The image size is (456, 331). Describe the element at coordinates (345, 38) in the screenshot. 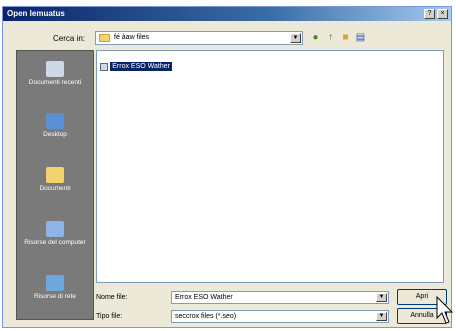

I see `new-folder-icon: ■` at that location.